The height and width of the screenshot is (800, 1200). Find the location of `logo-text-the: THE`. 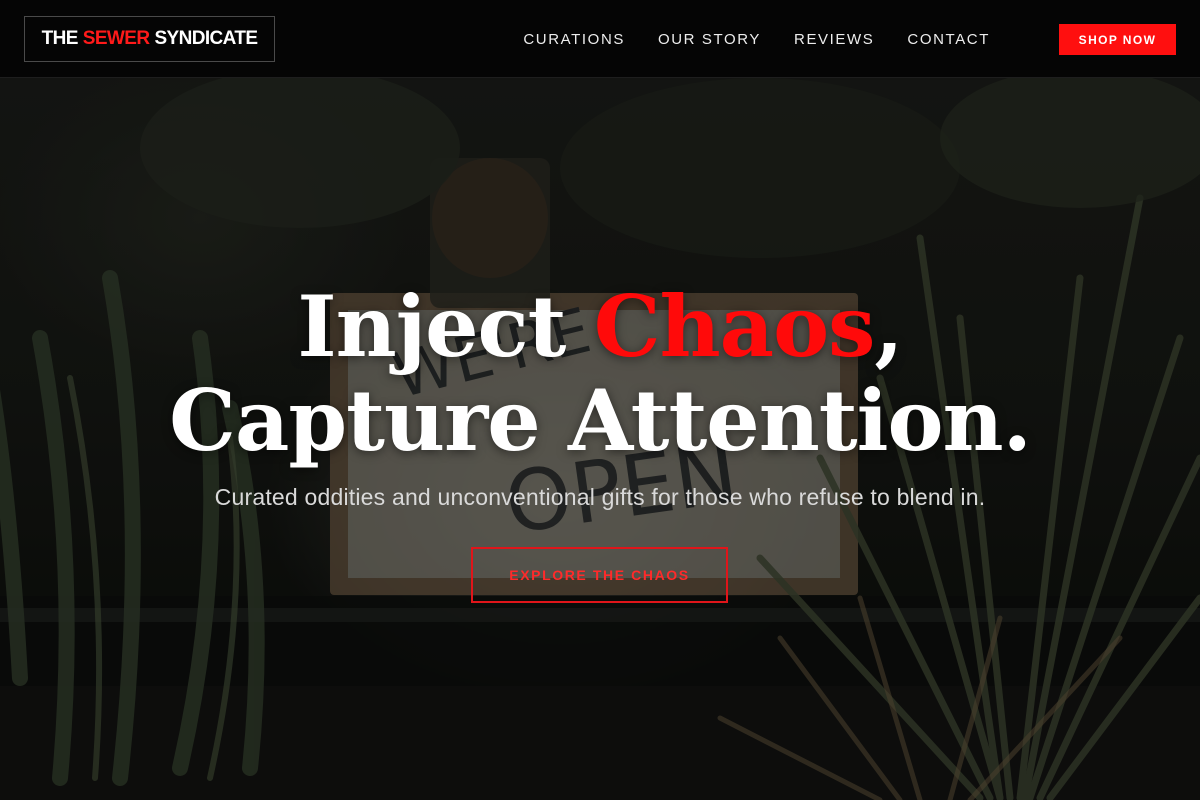

logo-text-the: THE is located at coordinates (60, 38).